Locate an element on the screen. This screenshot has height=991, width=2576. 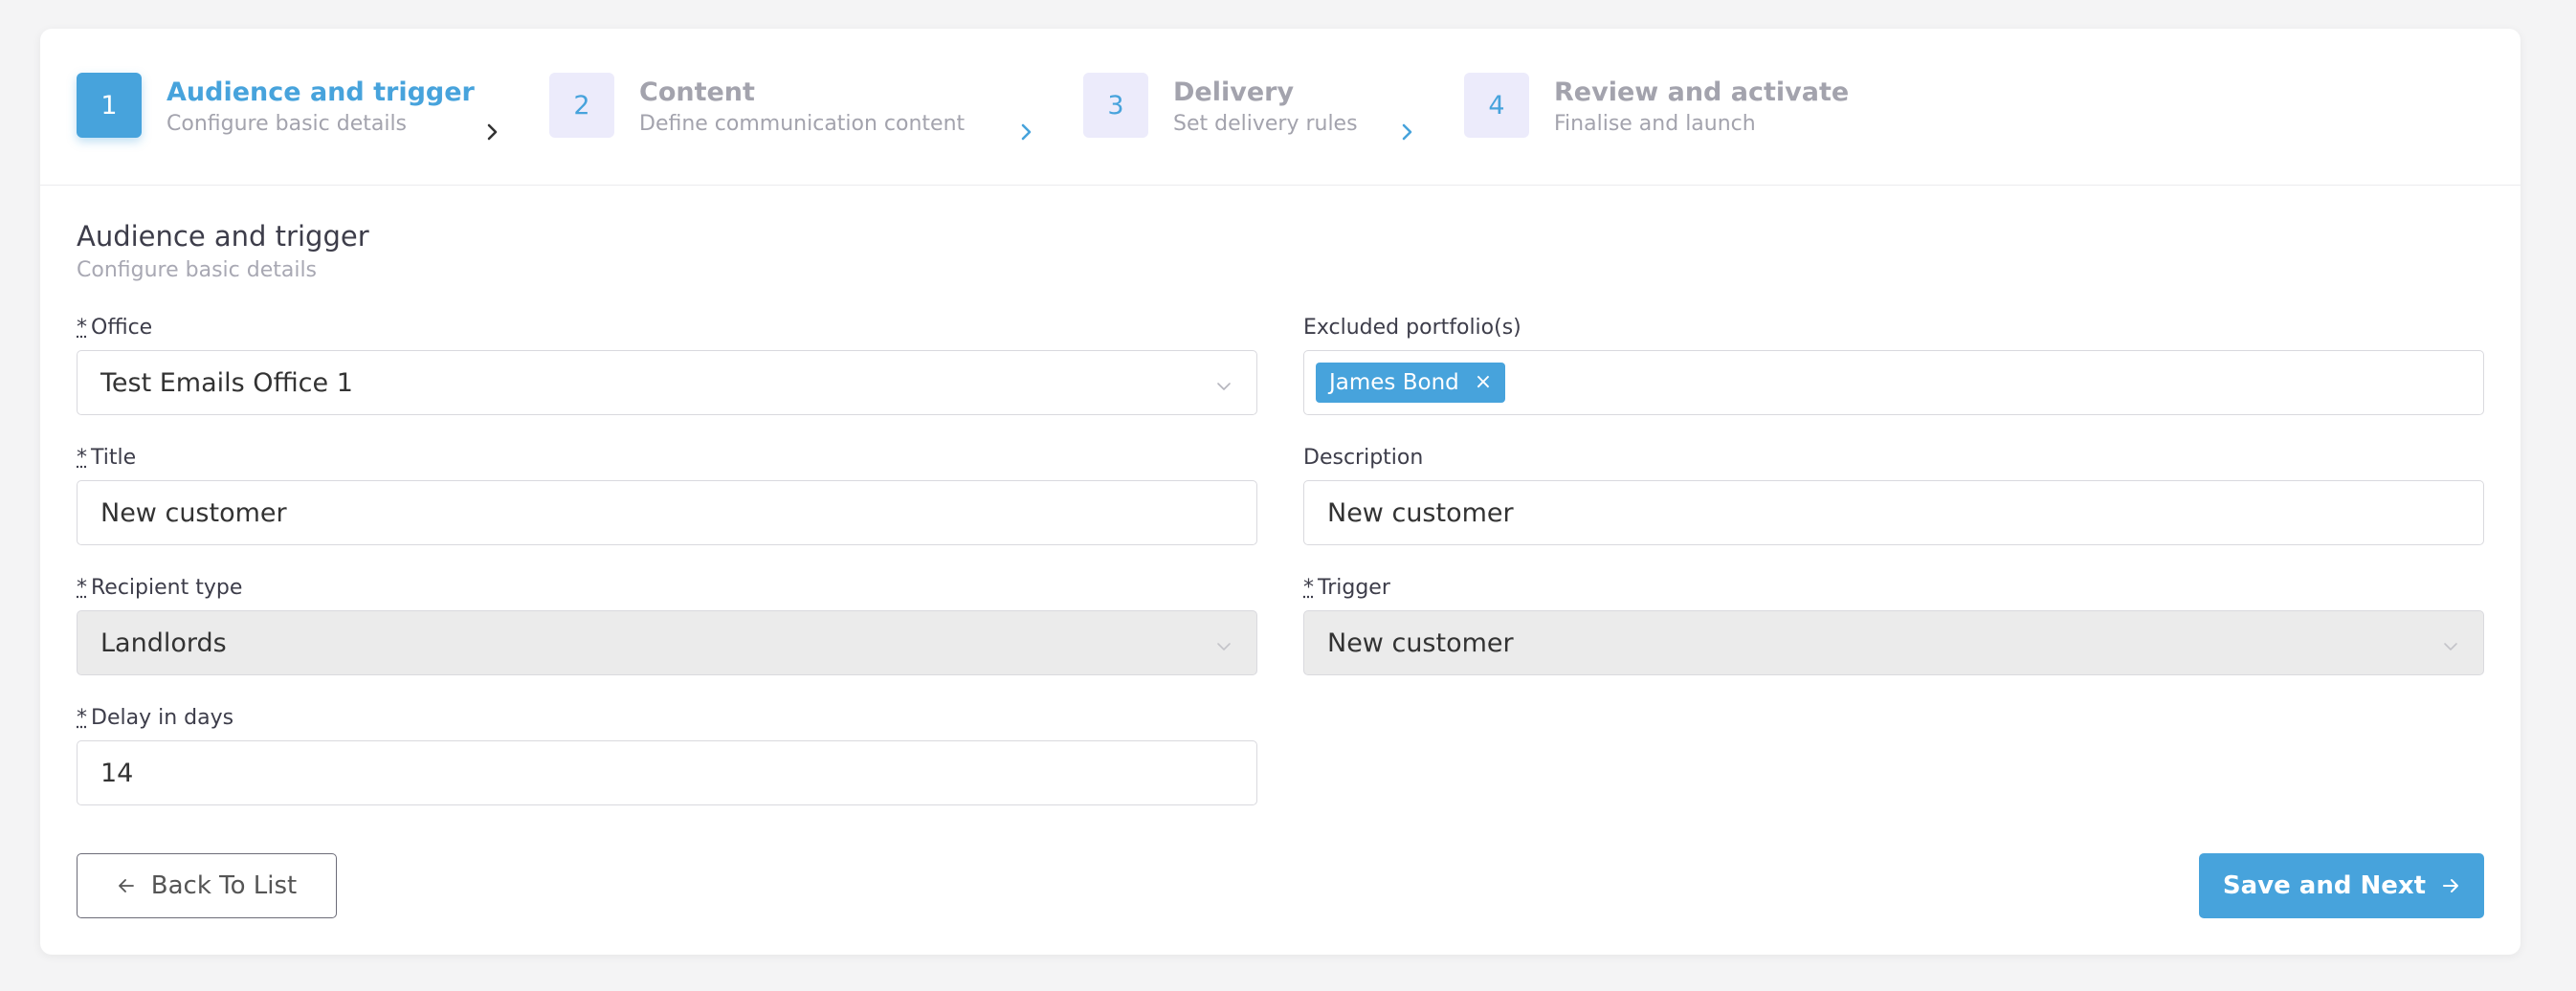
delay-input: 14 is located at coordinates (667, 773).